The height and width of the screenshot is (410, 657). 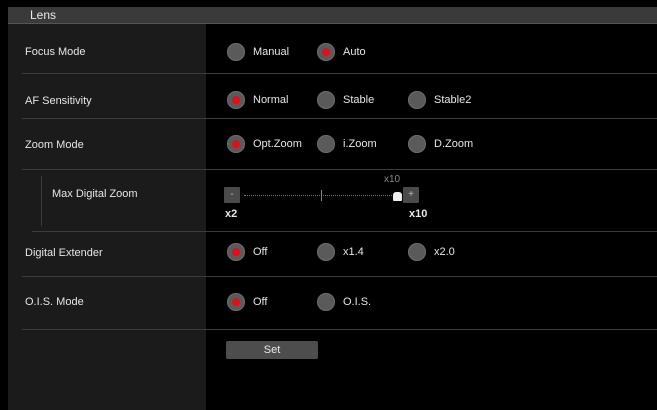 I want to click on option-label: O.I.S., so click(x=357, y=302).